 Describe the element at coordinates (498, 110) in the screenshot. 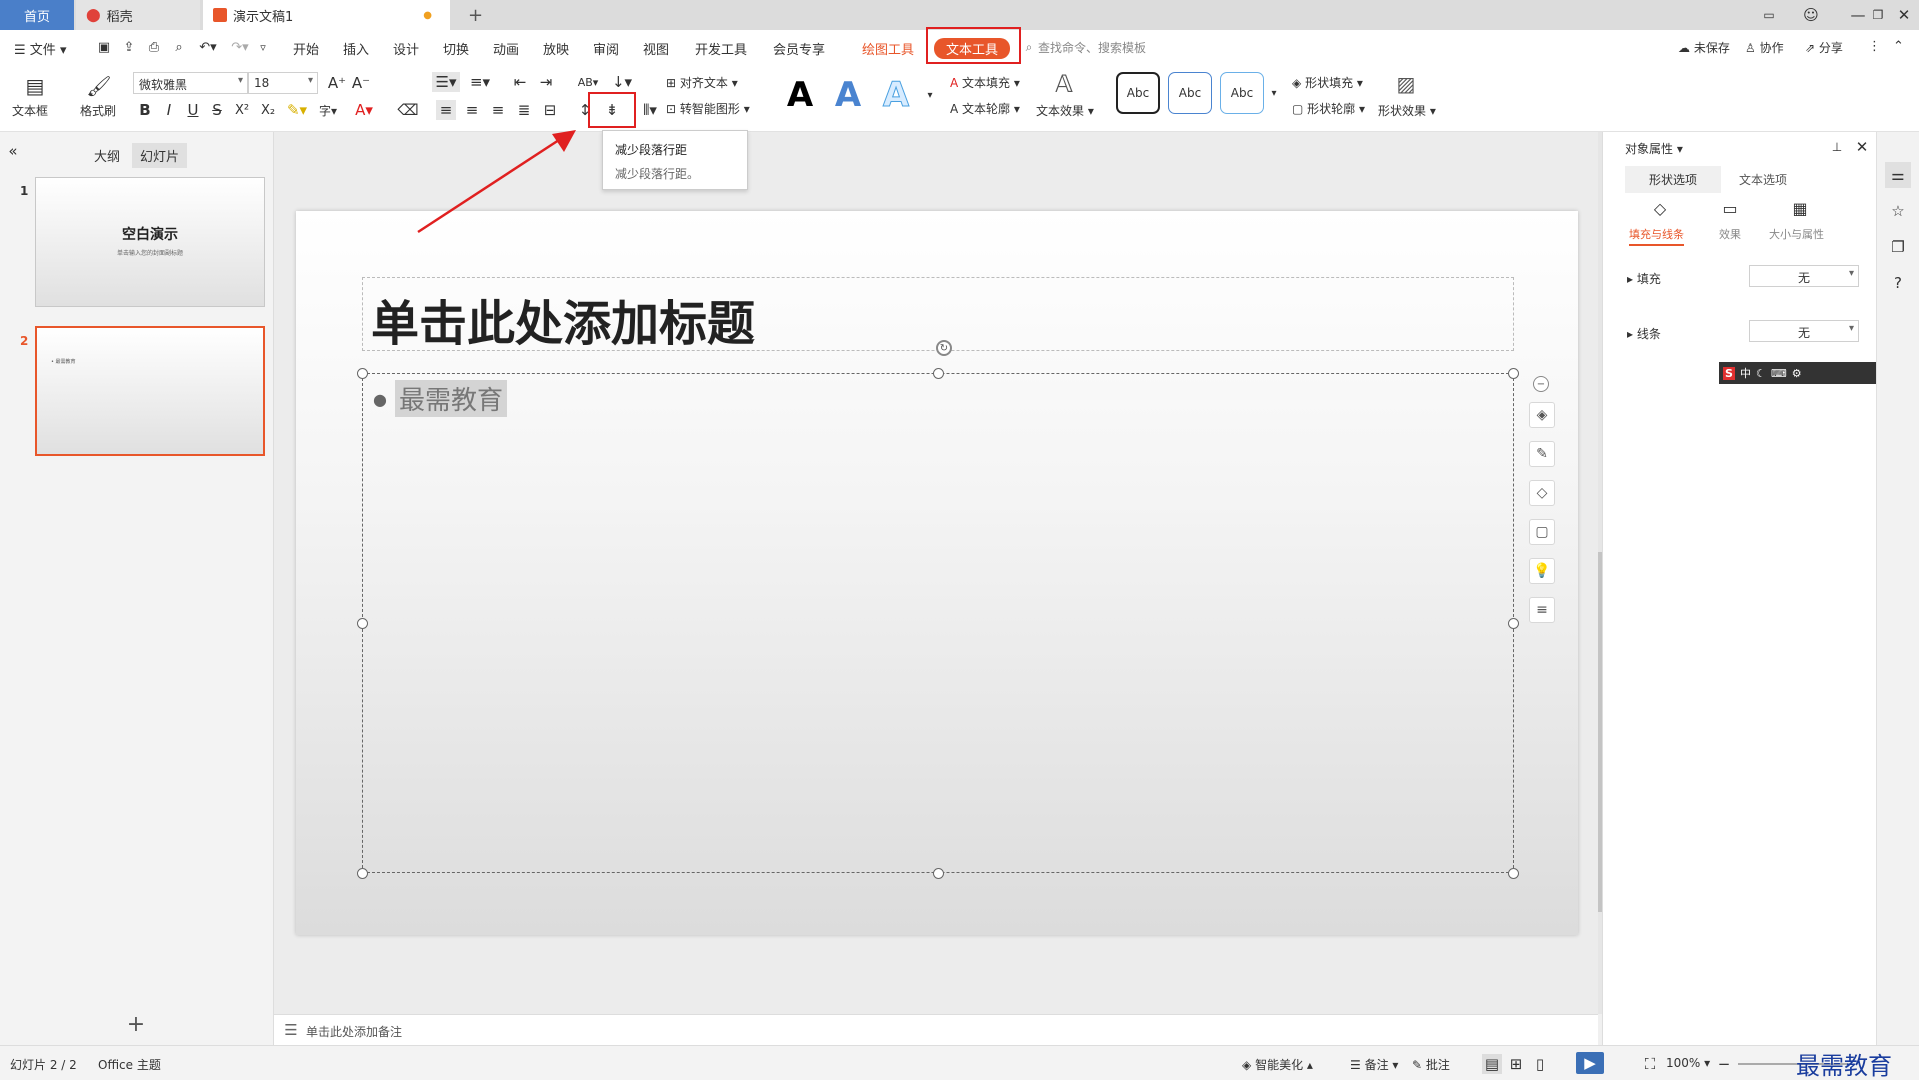

I see `align-right-icon: ≡` at that location.